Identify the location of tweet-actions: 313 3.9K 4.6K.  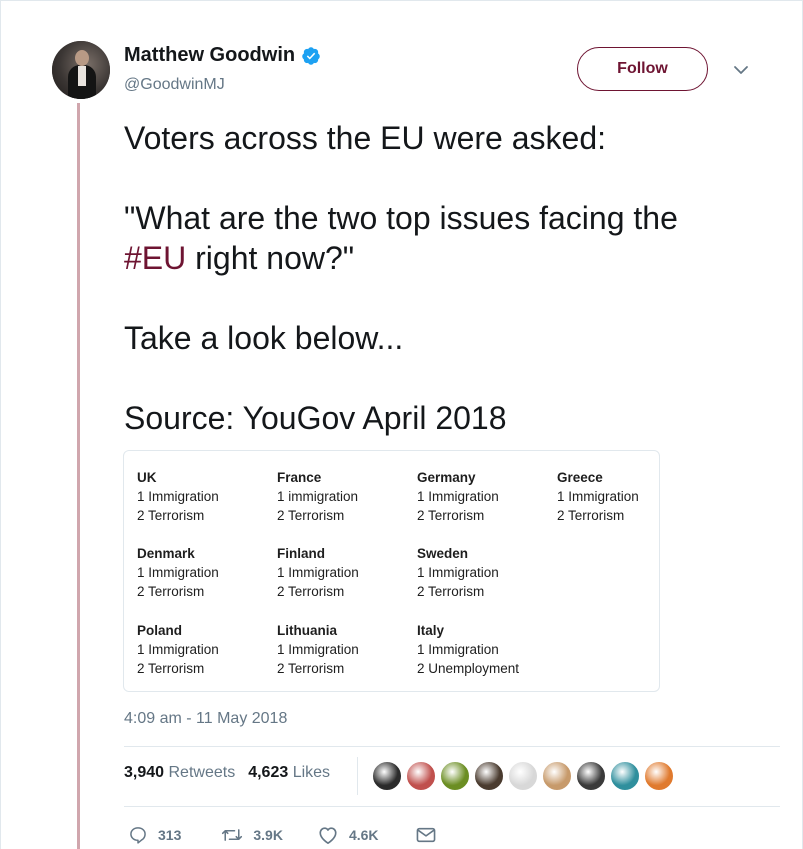
(280, 835).